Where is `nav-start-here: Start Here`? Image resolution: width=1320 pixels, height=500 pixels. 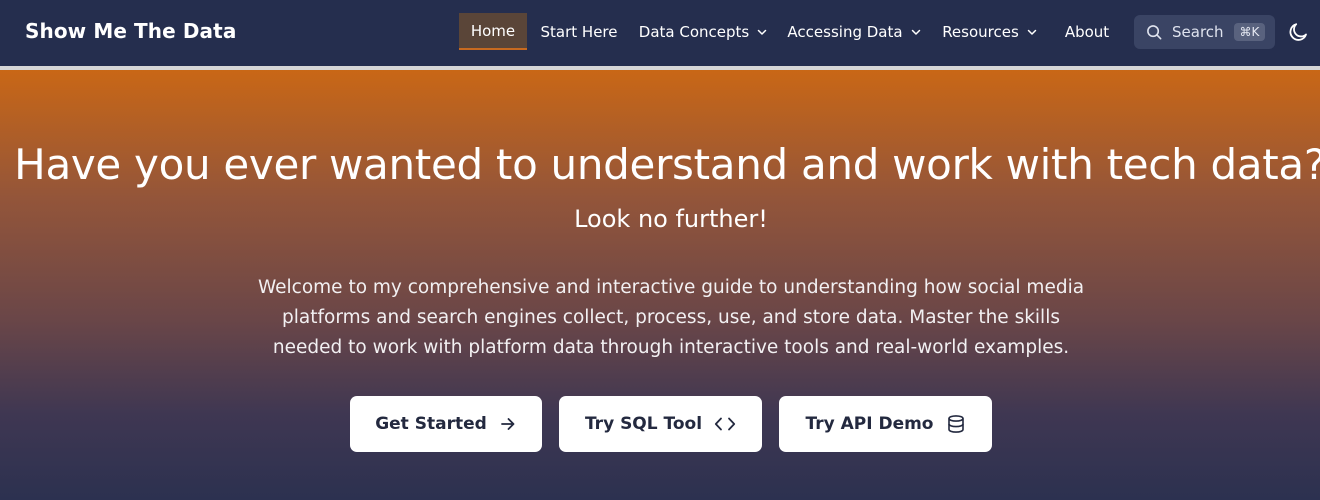 nav-start-here: Start Here is located at coordinates (579, 31).